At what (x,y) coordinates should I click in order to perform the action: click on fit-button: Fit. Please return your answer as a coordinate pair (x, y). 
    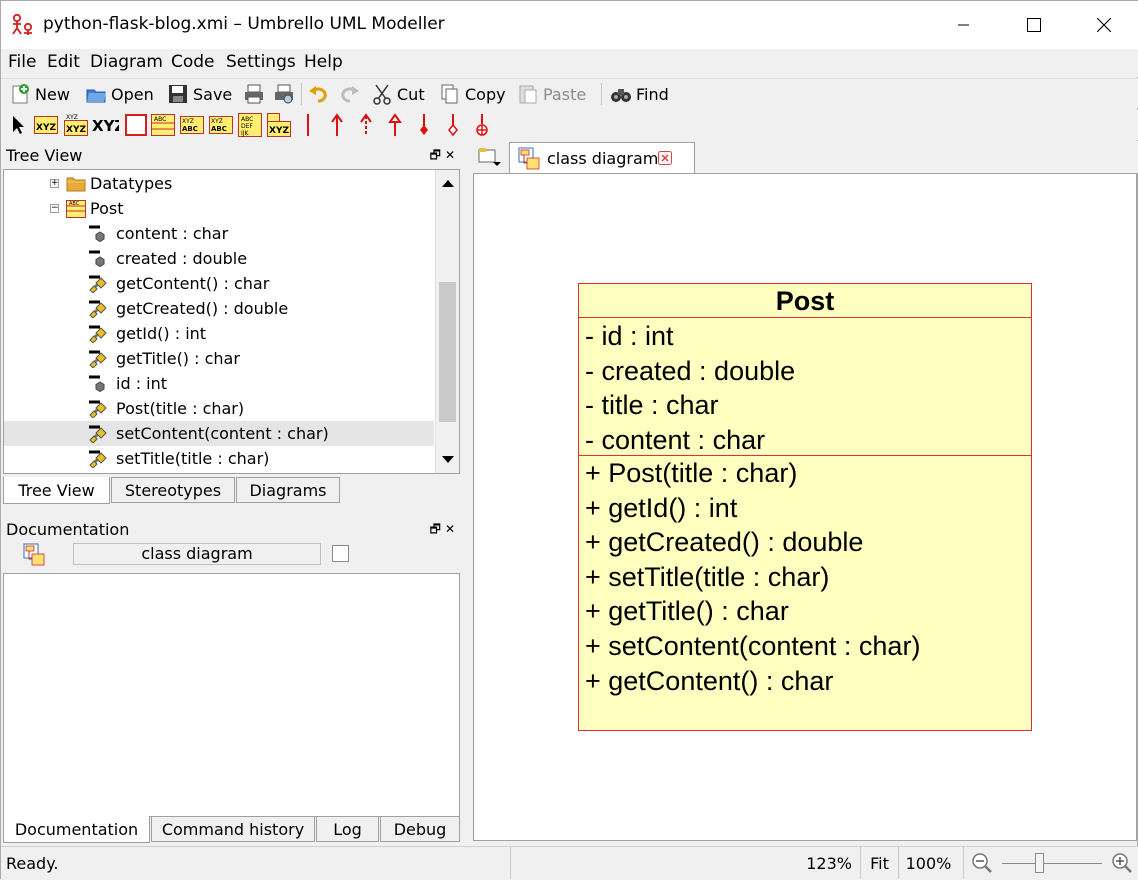
    Looking at the image, I should click on (879, 863).